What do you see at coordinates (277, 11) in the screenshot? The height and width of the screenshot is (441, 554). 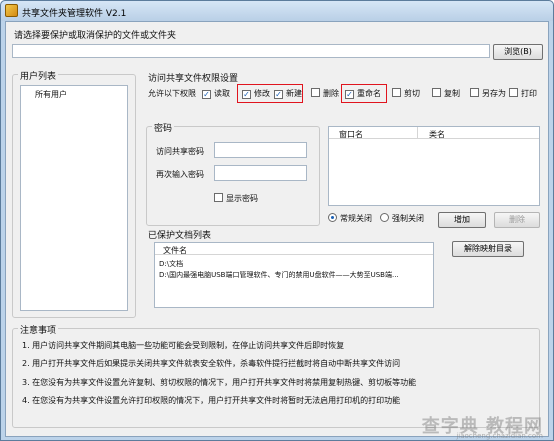 I see `title-bar: 共享文件夹管理软件 V2.1` at bounding box center [277, 11].